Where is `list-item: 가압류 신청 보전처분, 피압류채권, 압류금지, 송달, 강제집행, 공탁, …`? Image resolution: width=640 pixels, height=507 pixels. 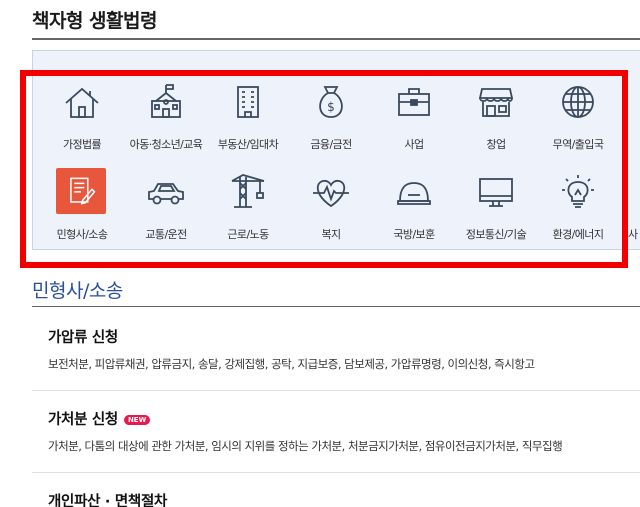
list-item: 가압류 신청 보전처분, 피압류채권, 압류금지, 송달, 강제집행, 공탁, … is located at coordinates (336, 354).